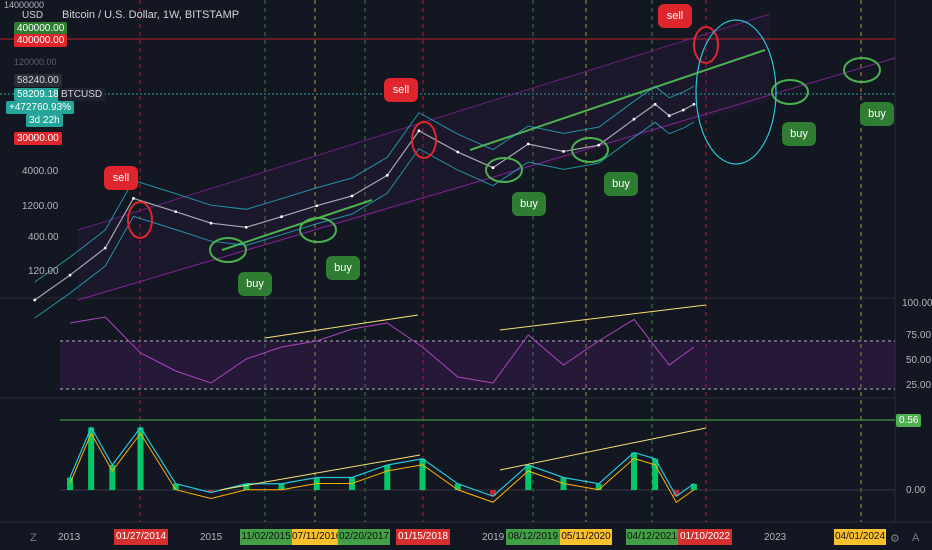 The image size is (932, 550). I want to click on date-tag-6: 08/12/2019, so click(533, 537).